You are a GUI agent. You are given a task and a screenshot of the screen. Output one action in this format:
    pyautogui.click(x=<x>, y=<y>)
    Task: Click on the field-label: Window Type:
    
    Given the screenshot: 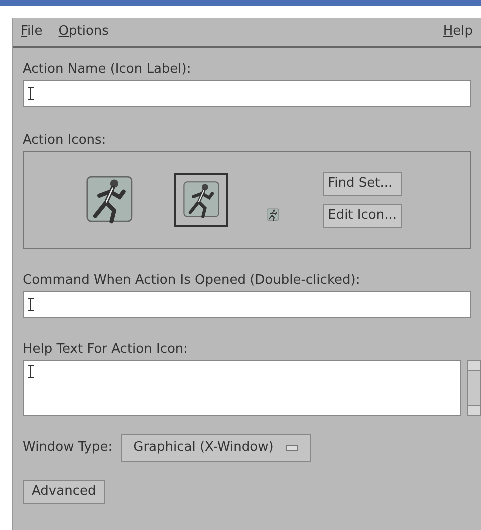 What is the action you would take?
    pyautogui.click(x=68, y=448)
    